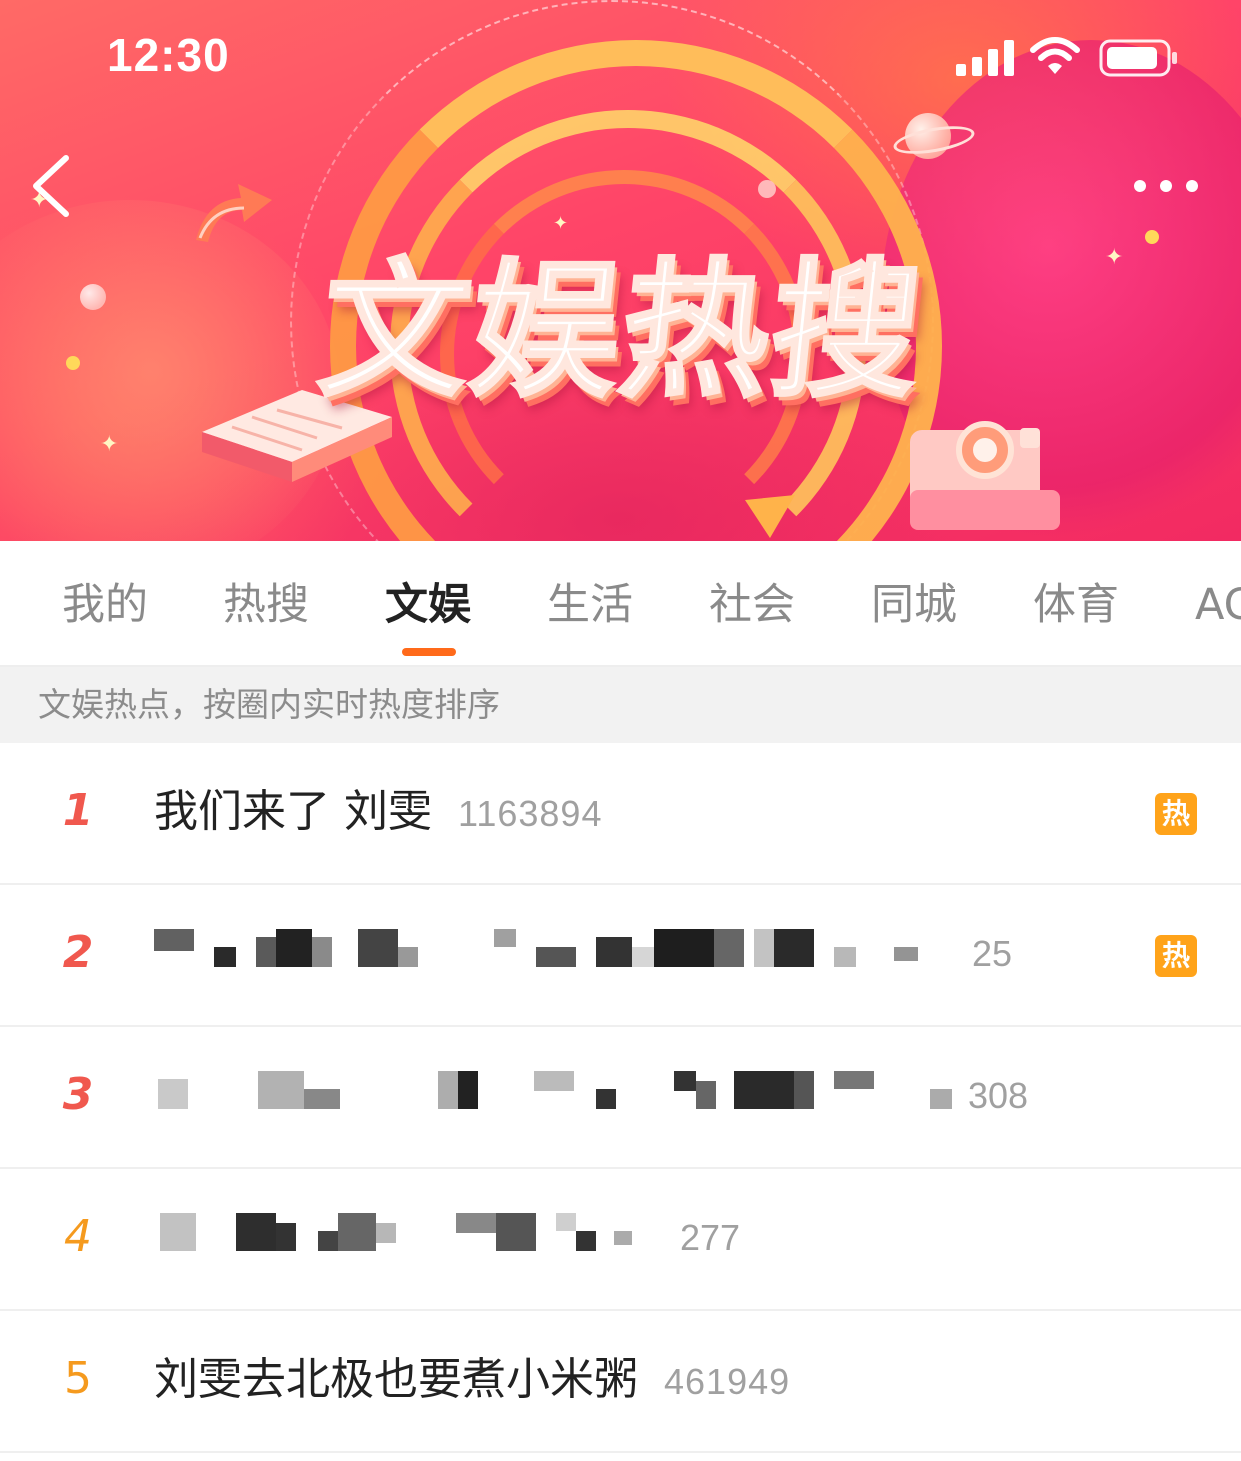 This screenshot has height=1461, width=1241. I want to click on rank-number: 5, so click(78, 1378).